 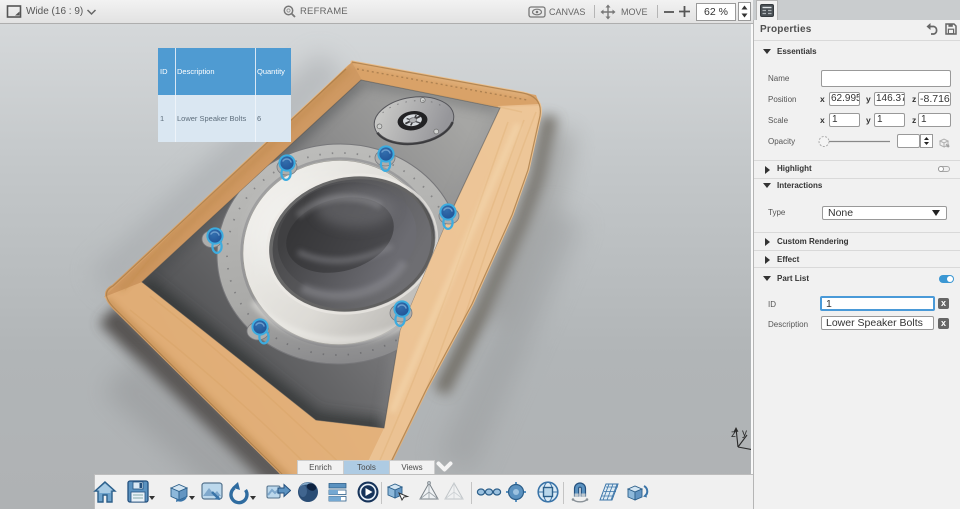 I want to click on svg-text: y, so click(x=744, y=433).